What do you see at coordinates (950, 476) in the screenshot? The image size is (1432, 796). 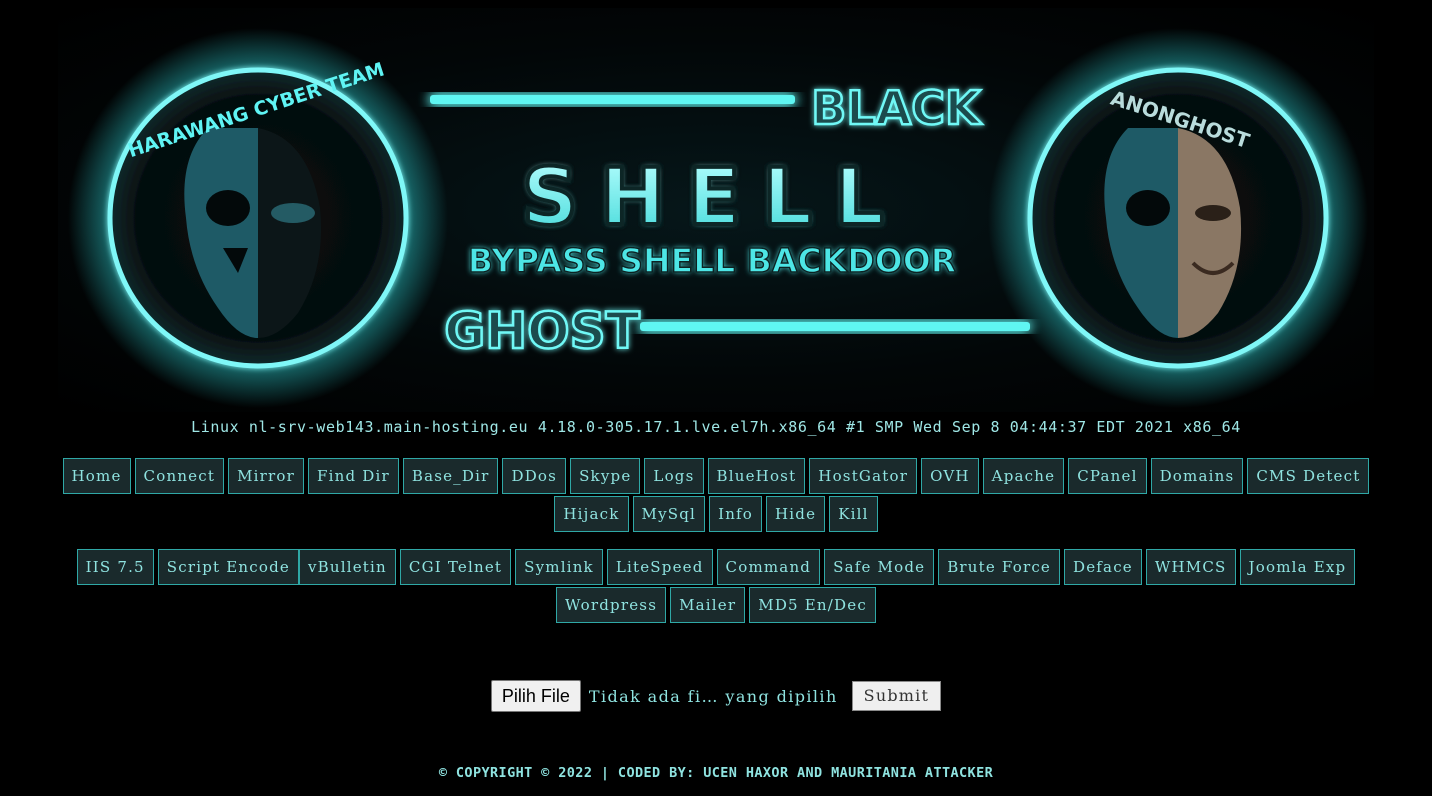 I see `menu-ovh-button: OVH` at bounding box center [950, 476].